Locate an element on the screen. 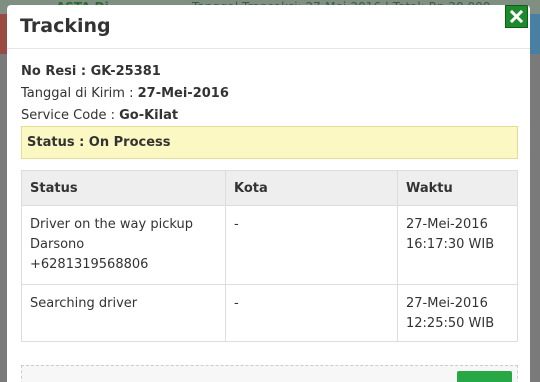 The height and width of the screenshot is (382, 540). header-status: Status is located at coordinates (123, 188).